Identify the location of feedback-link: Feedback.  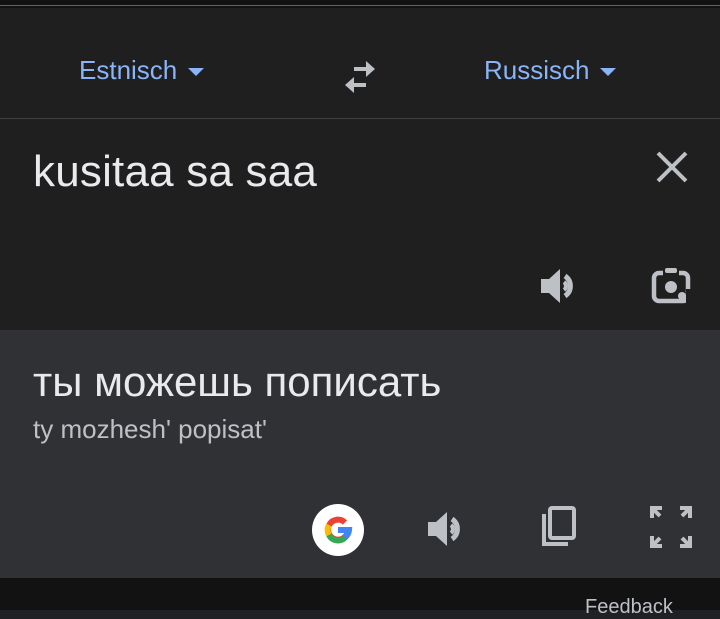
(629, 607).